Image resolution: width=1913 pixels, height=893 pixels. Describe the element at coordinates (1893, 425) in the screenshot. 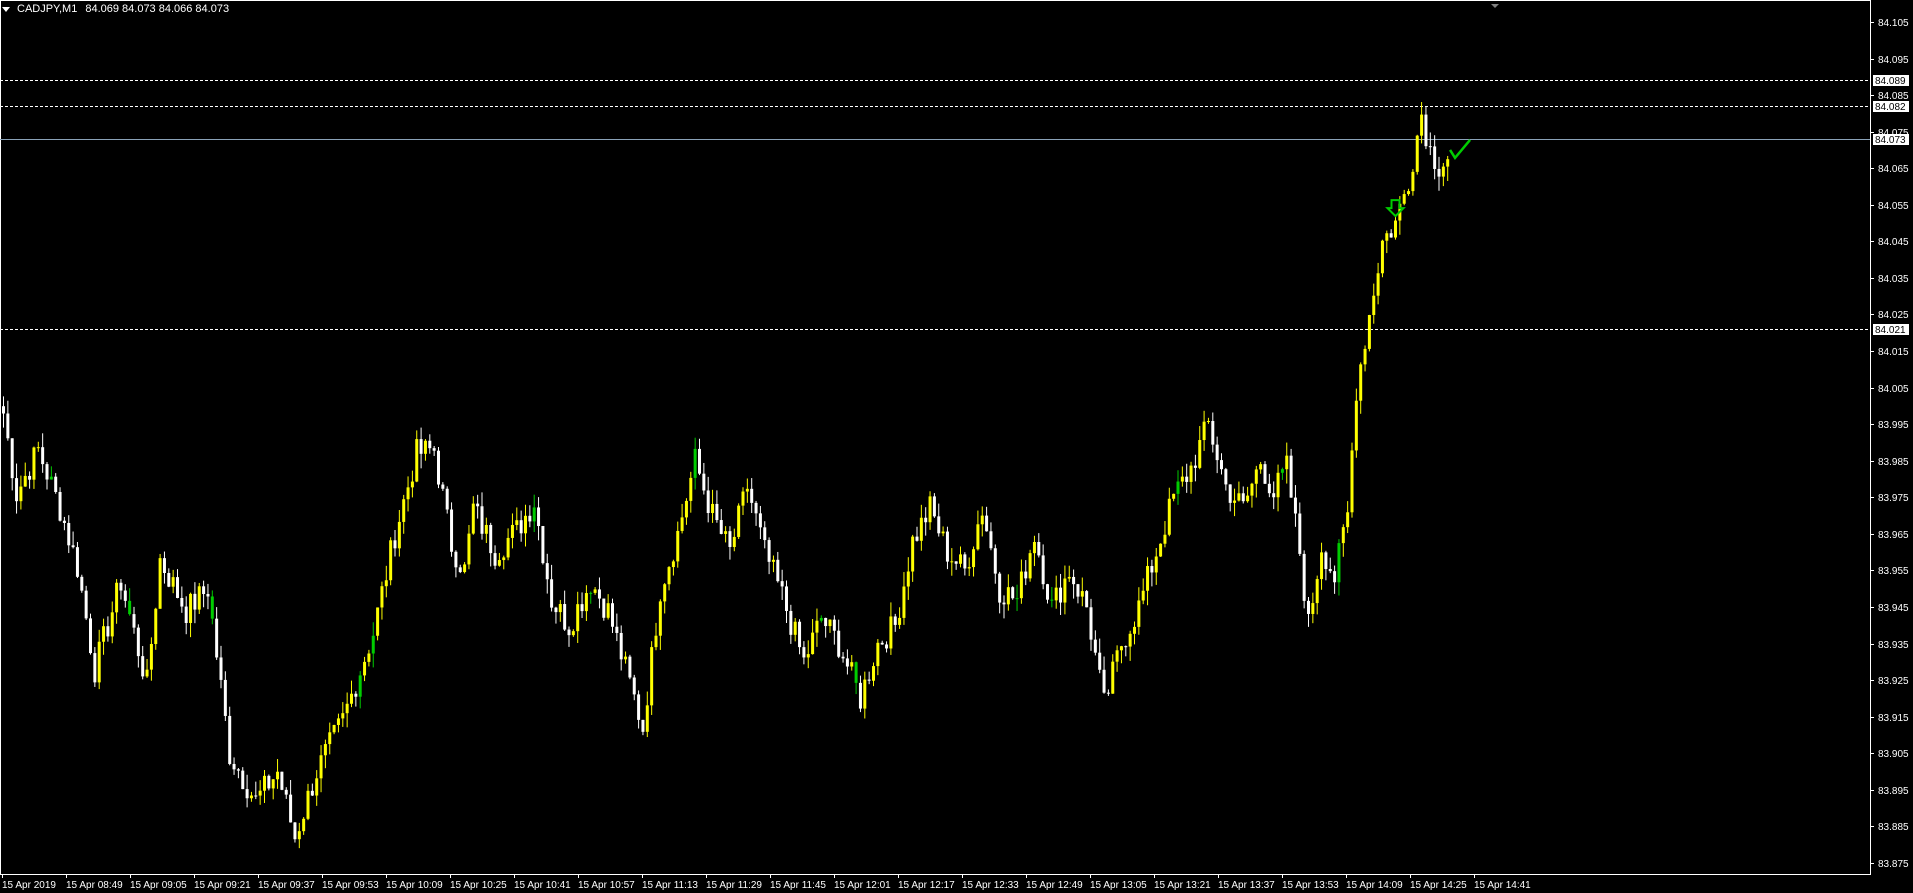

I see `price-tick-label: 83.995` at that location.